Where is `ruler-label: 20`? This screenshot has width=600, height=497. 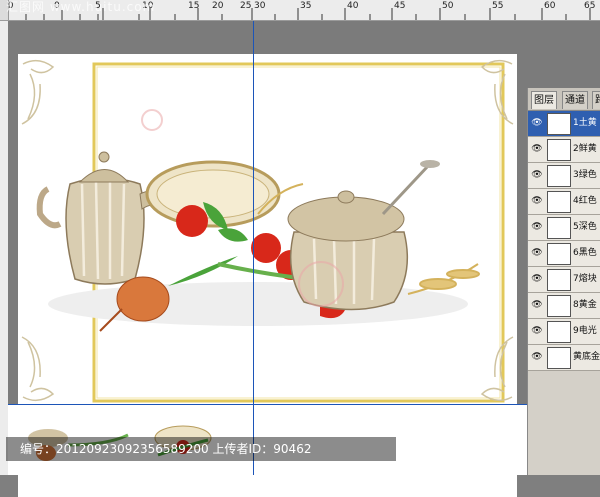
ruler-label: 20 is located at coordinates (218, 6).